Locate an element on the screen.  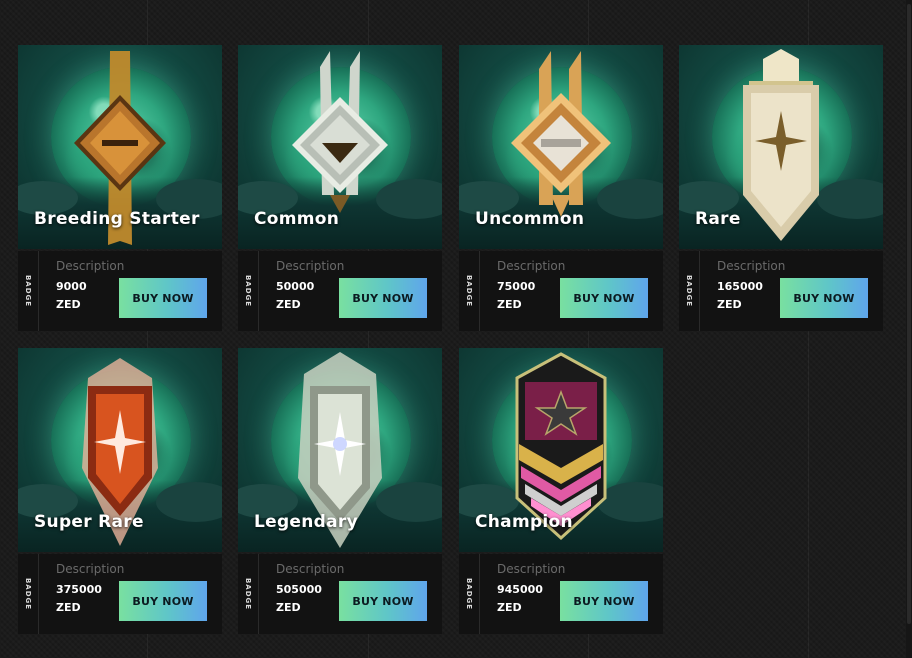
price-amount: 9000 is located at coordinates (71, 286).